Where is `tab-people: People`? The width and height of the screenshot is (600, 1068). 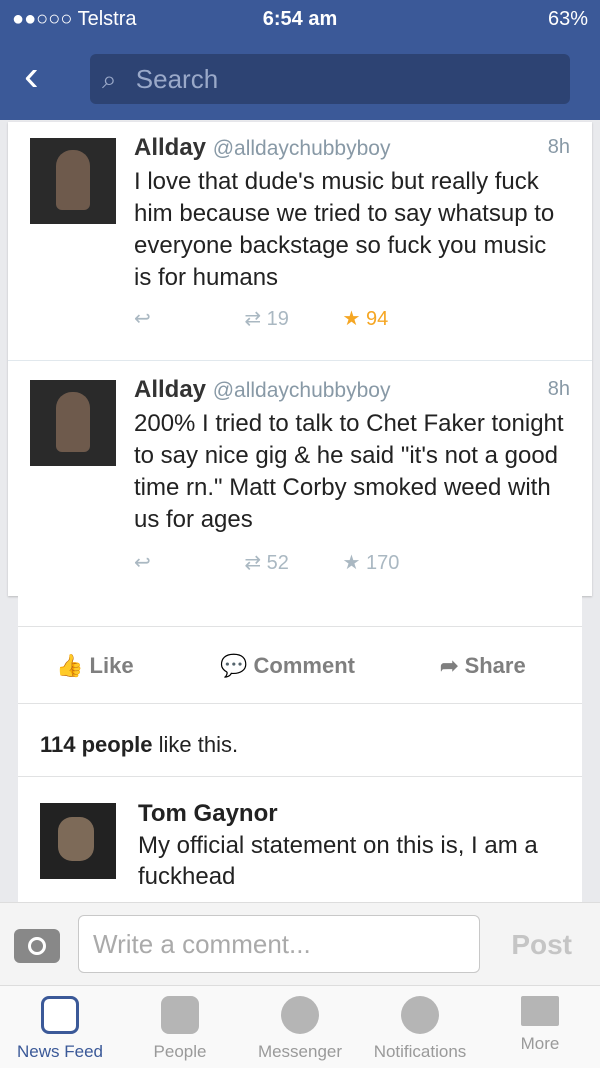 tab-people: People is located at coordinates (180, 1029).